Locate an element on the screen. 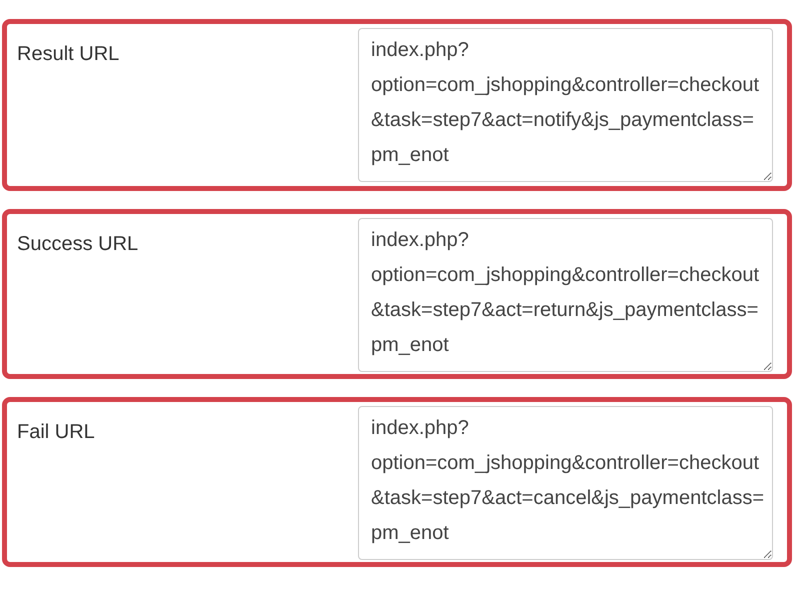 This screenshot has height=594, width=800. field-label: Result URL is located at coordinates (68, 54).